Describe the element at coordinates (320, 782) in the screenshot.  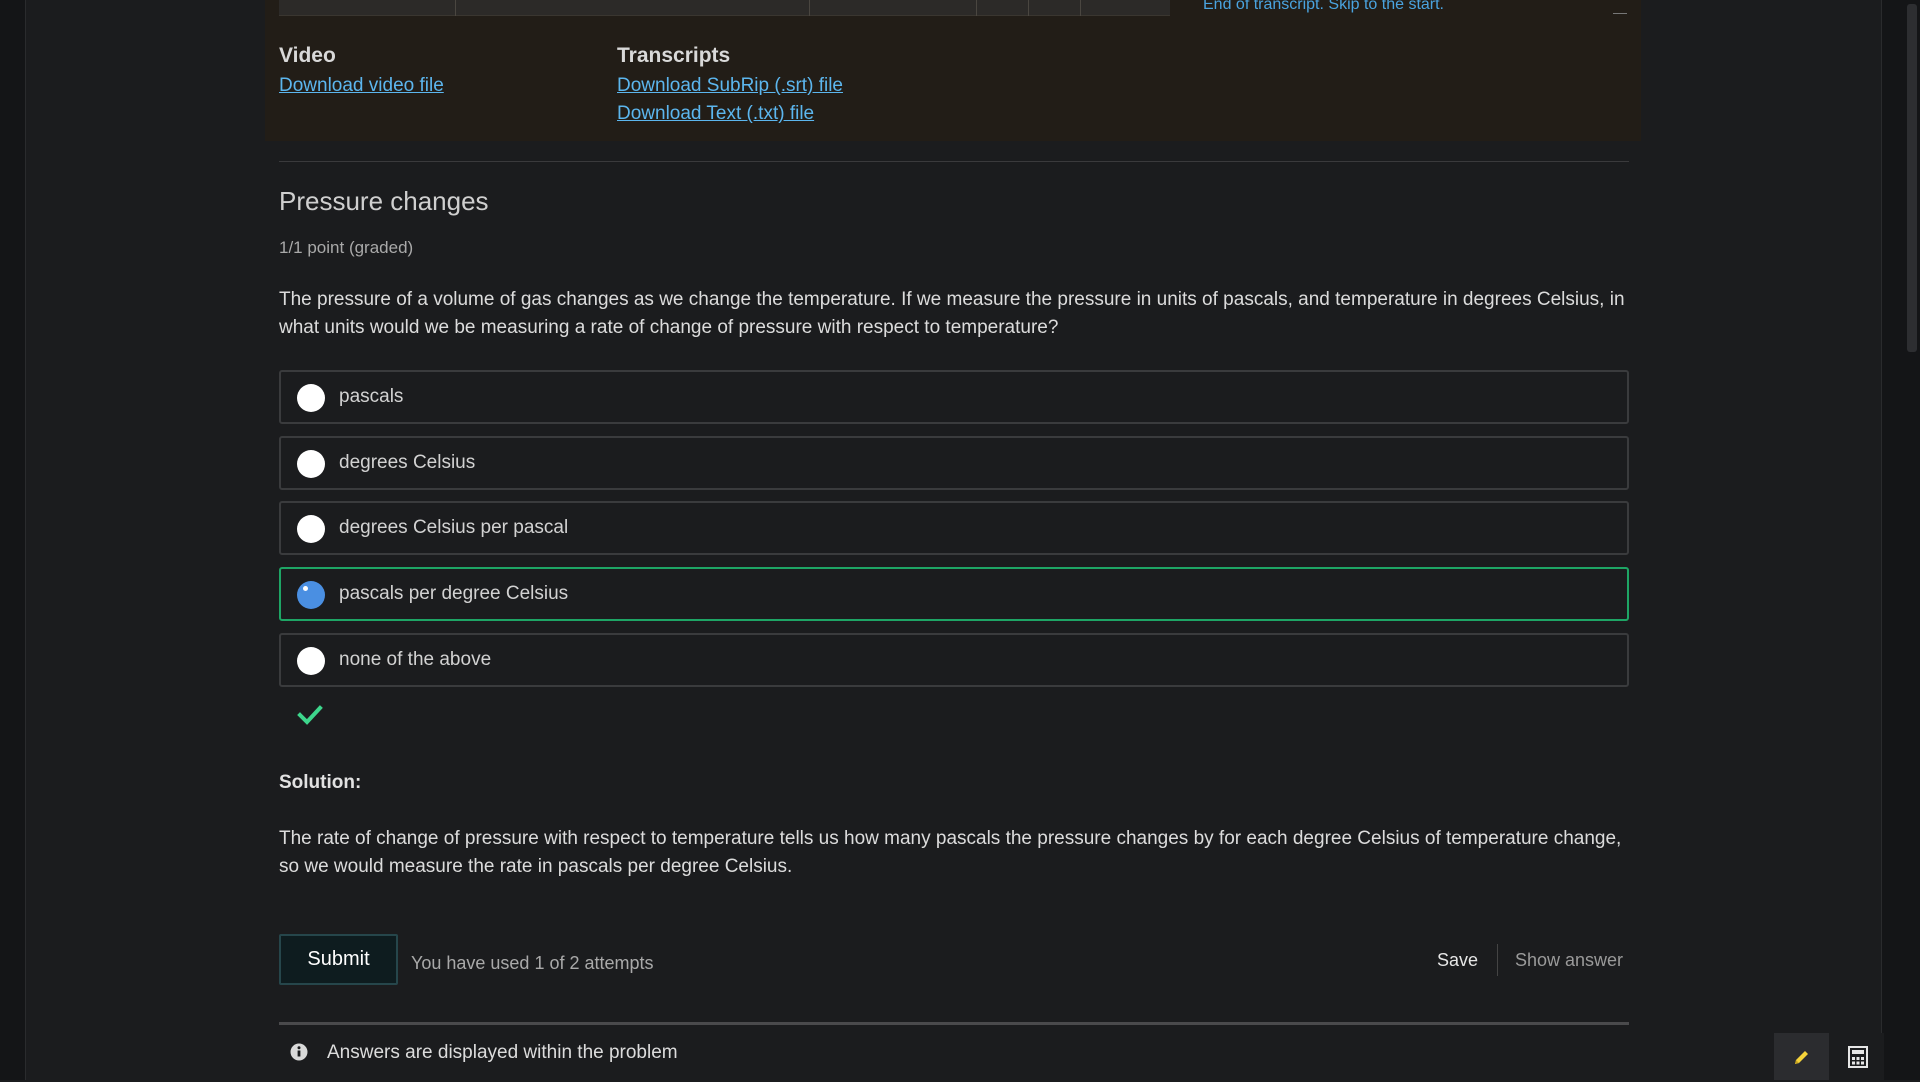
I see `solution-heading: Solution:` at that location.